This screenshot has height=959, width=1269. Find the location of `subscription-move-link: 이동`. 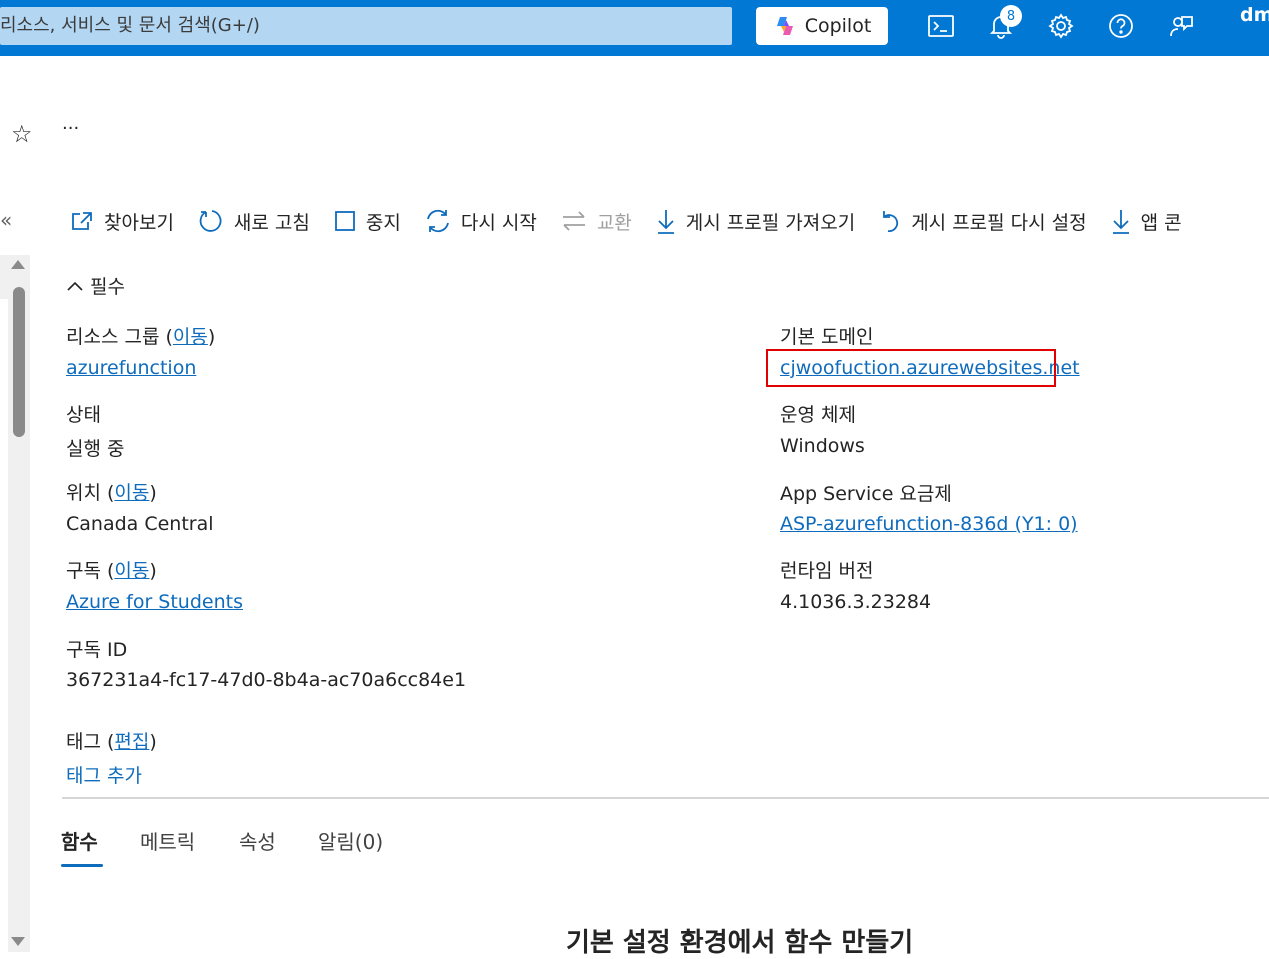

subscription-move-link: 이동 is located at coordinates (131, 571).